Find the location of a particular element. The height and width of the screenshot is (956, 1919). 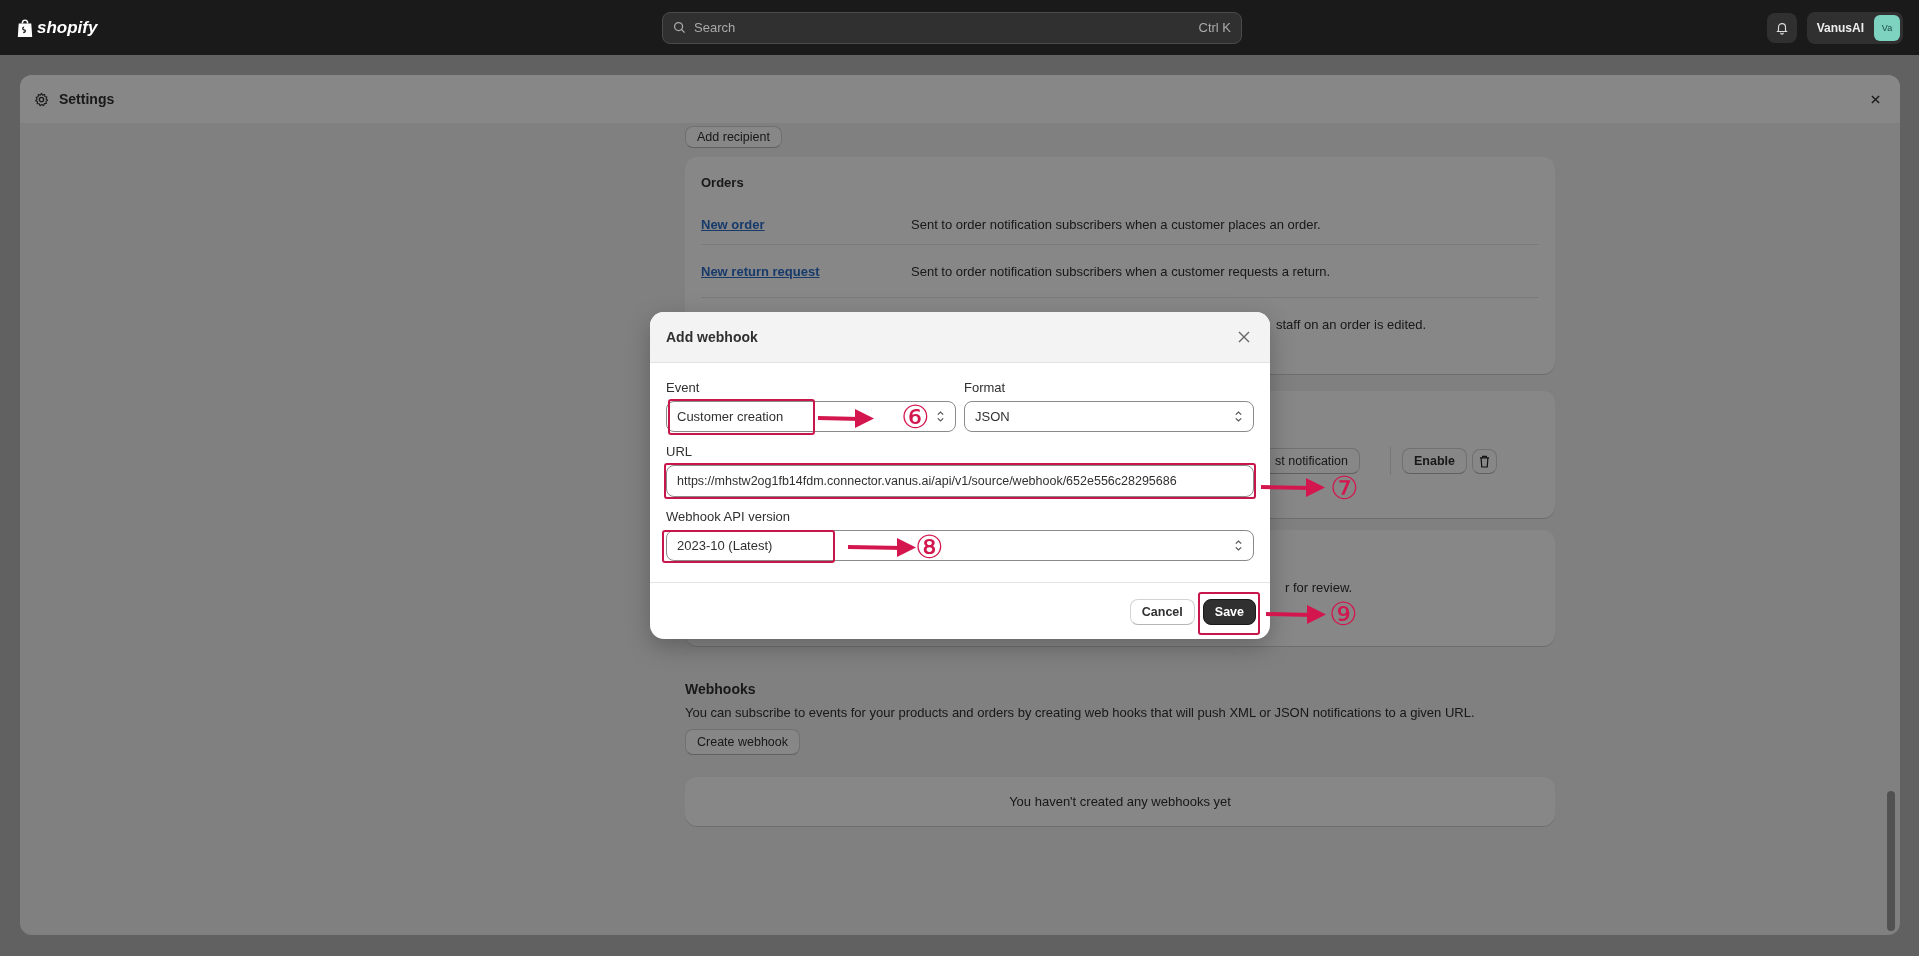

shopping-bag-icon is located at coordinates (25, 27).